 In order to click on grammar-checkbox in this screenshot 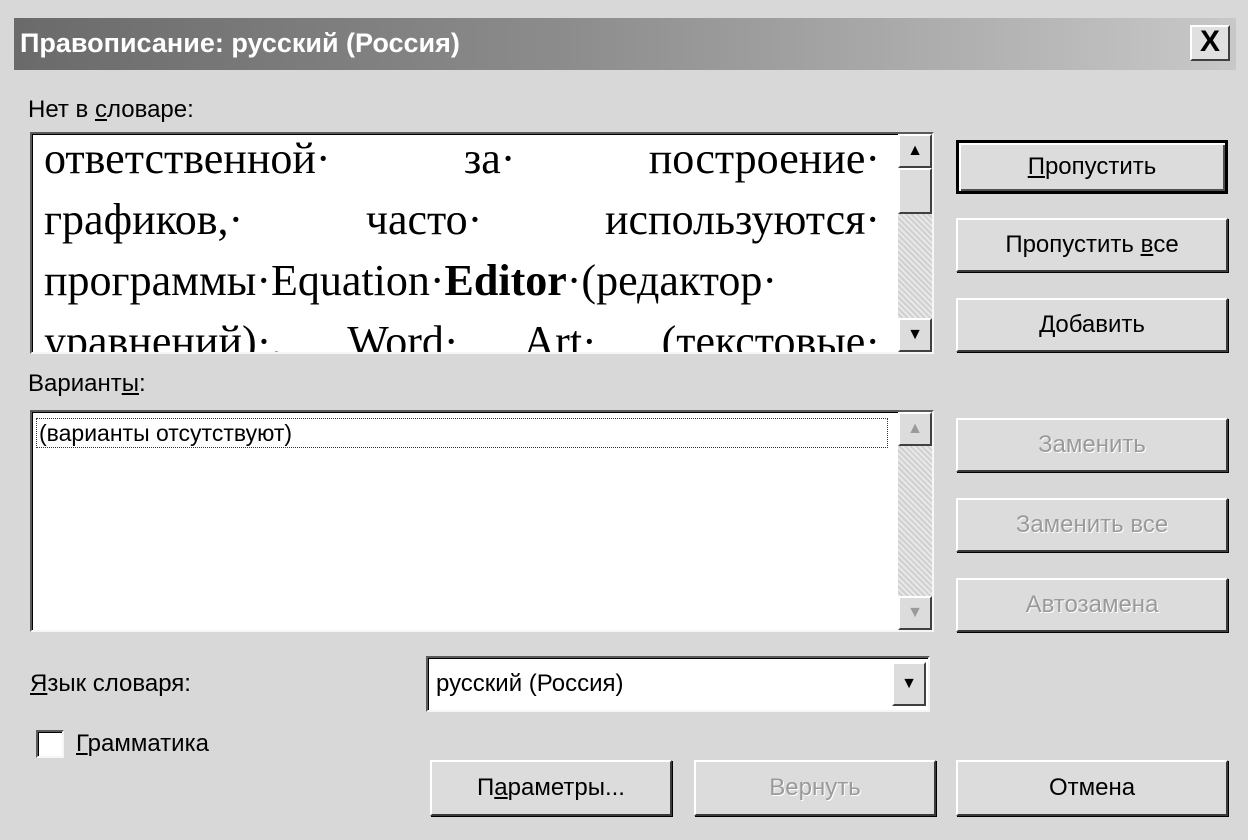, I will do `click(50, 744)`.